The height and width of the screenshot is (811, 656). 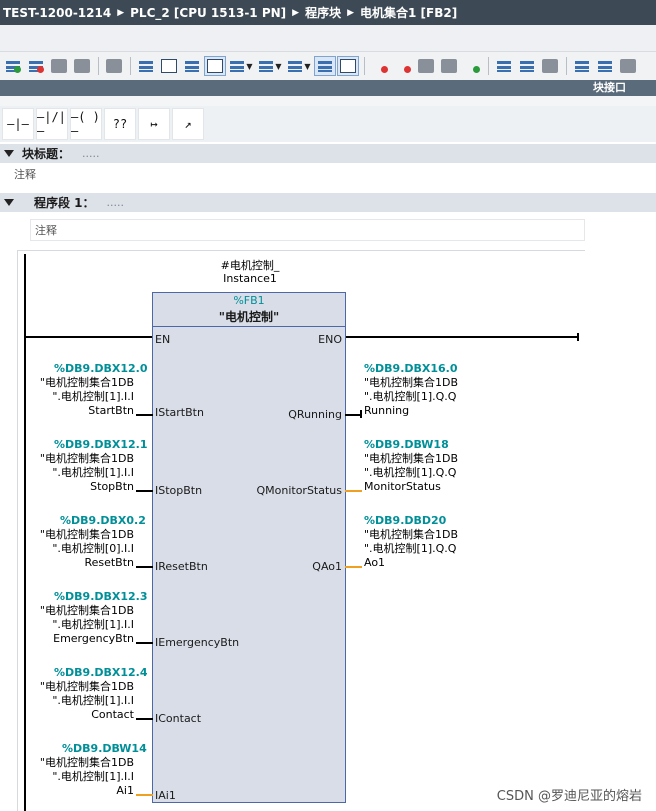 I want to click on operand-line: StartBtn, so click(x=111, y=410).